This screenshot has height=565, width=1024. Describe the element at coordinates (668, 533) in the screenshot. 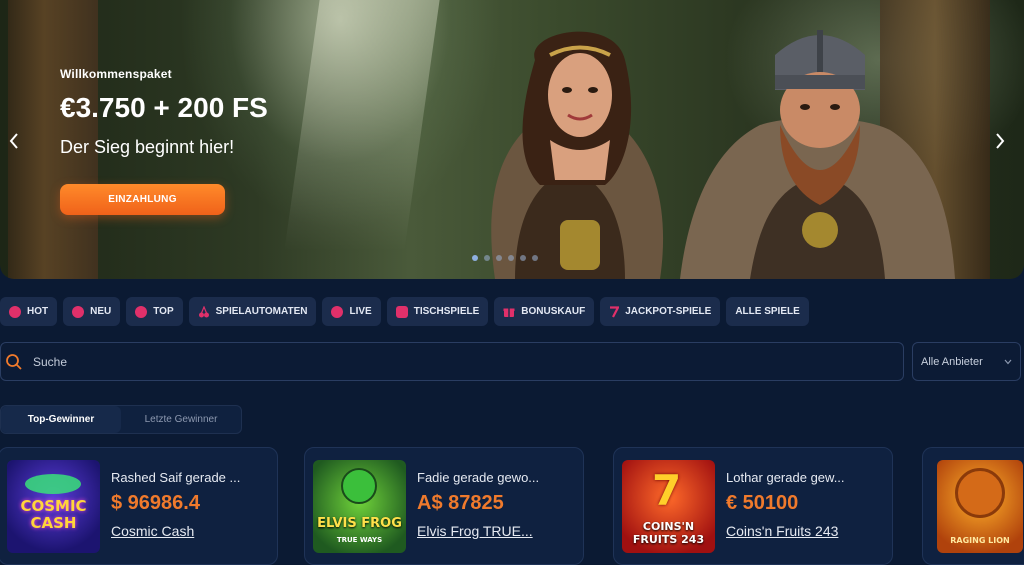

I see `thumbnail-title: COINS'N FRUITS 243` at that location.